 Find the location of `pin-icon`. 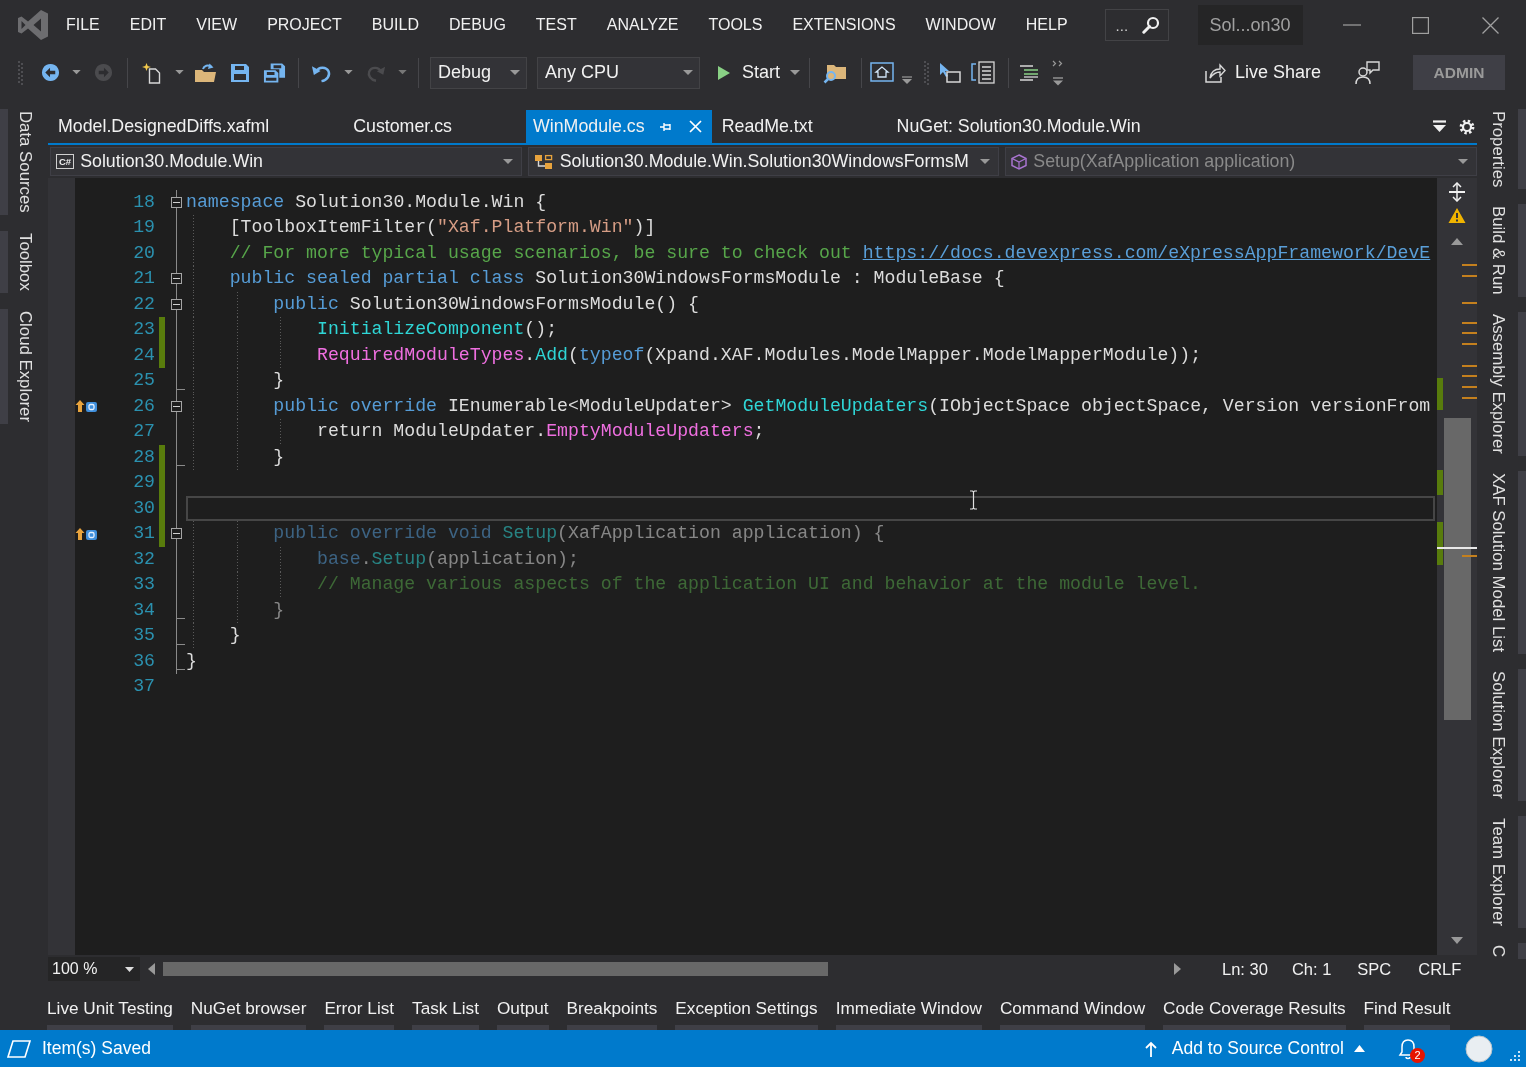

pin-icon is located at coordinates (665, 126).